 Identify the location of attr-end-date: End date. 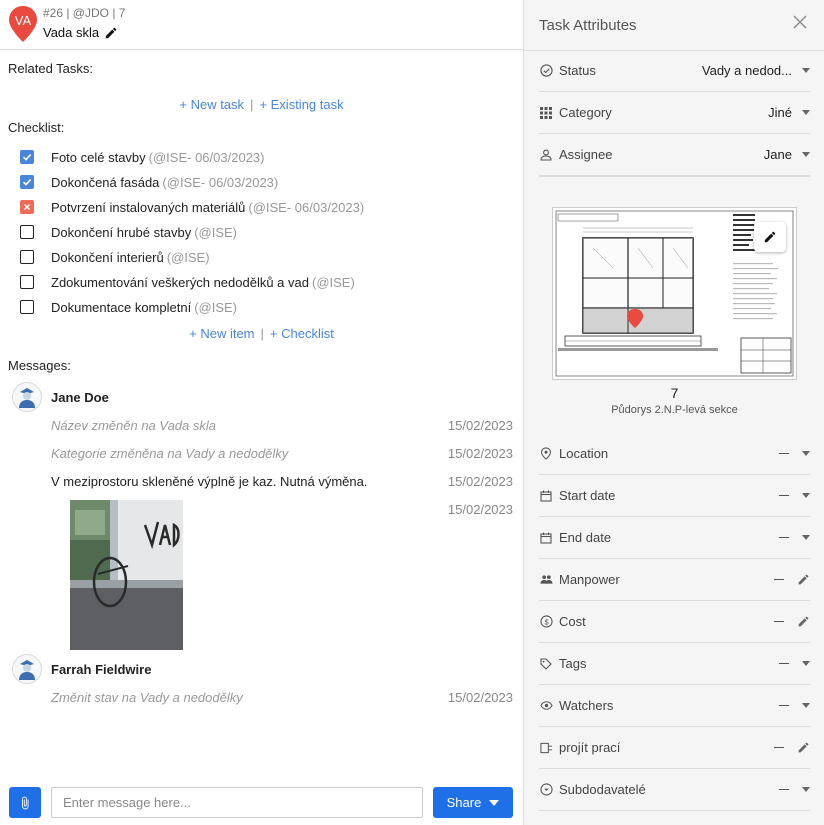
(674, 538).